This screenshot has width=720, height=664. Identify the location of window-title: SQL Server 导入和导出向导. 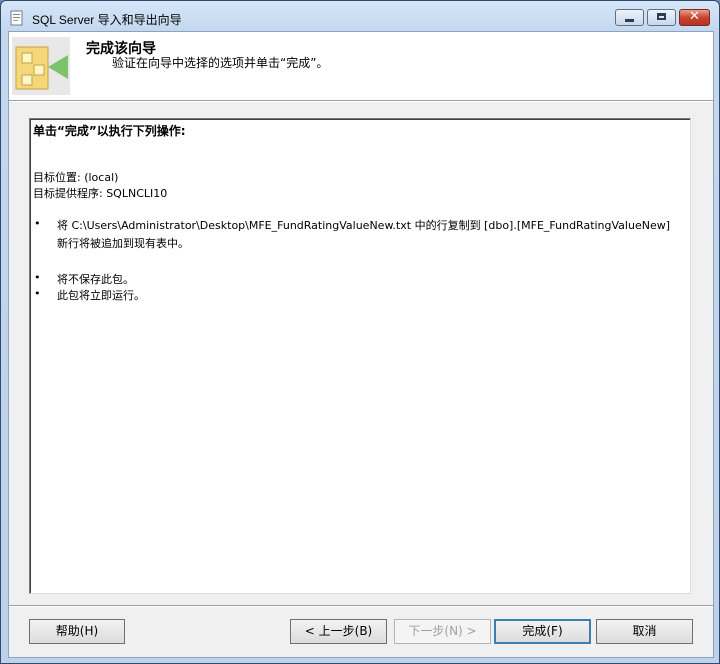
(107, 20).